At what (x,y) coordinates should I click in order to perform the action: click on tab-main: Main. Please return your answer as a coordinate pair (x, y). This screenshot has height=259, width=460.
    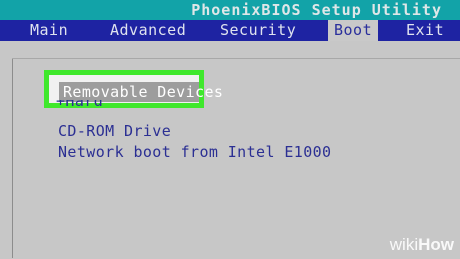
    Looking at the image, I should click on (49, 30).